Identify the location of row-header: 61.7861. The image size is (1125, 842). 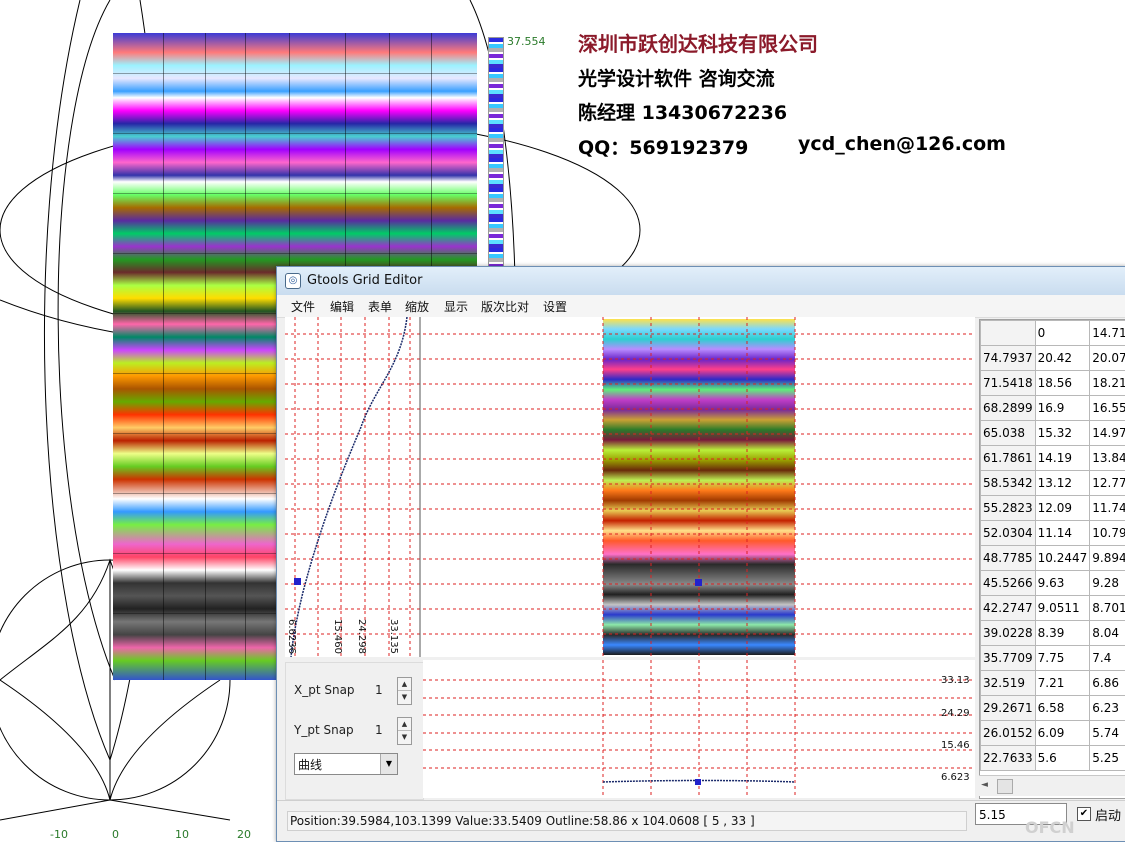
(1008, 458).